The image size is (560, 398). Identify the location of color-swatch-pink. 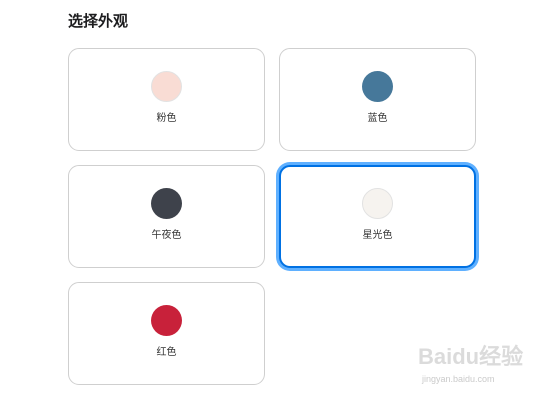
(166, 86).